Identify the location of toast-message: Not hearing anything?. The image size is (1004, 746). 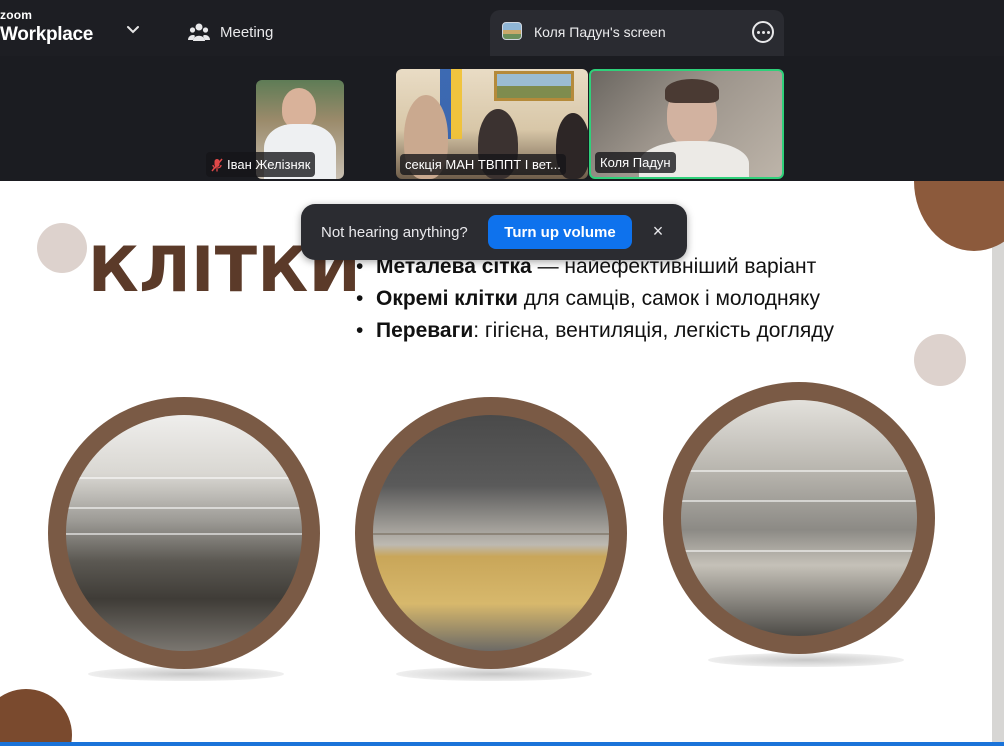
(394, 232).